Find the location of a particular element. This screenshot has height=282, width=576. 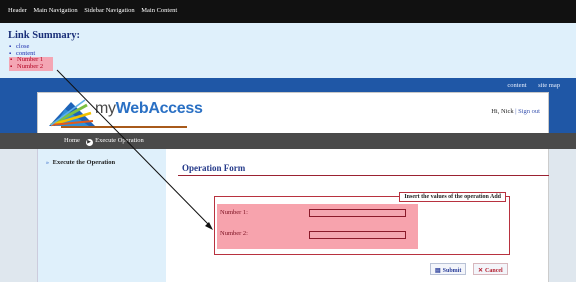

summary-link-content: content is located at coordinates (292, 54).